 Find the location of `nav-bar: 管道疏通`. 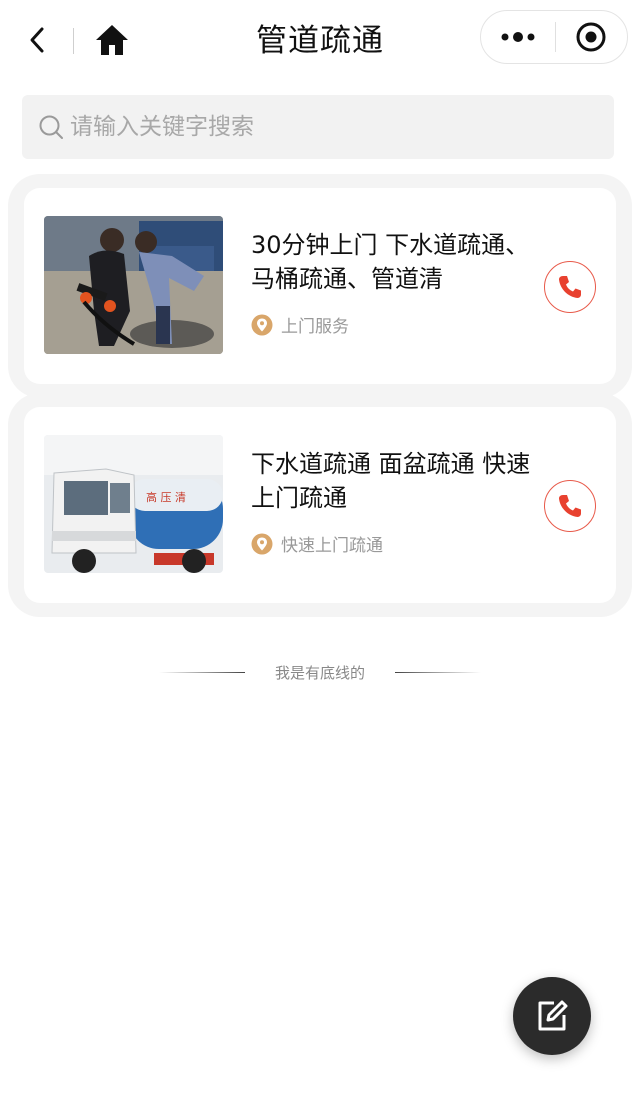

nav-bar: 管道疏通 is located at coordinates (320, 41).